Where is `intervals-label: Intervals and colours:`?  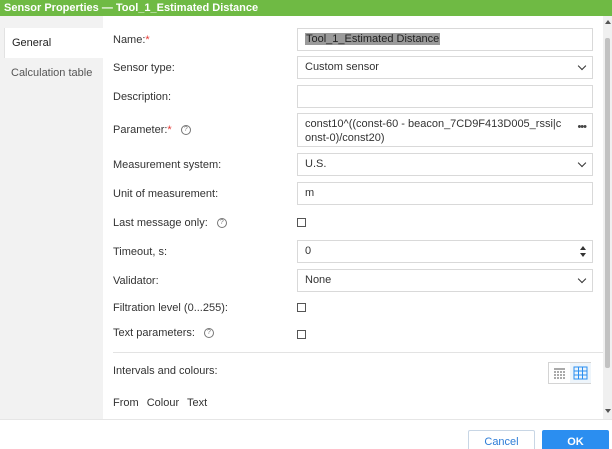 intervals-label: Intervals and colours: is located at coordinates (165, 371).